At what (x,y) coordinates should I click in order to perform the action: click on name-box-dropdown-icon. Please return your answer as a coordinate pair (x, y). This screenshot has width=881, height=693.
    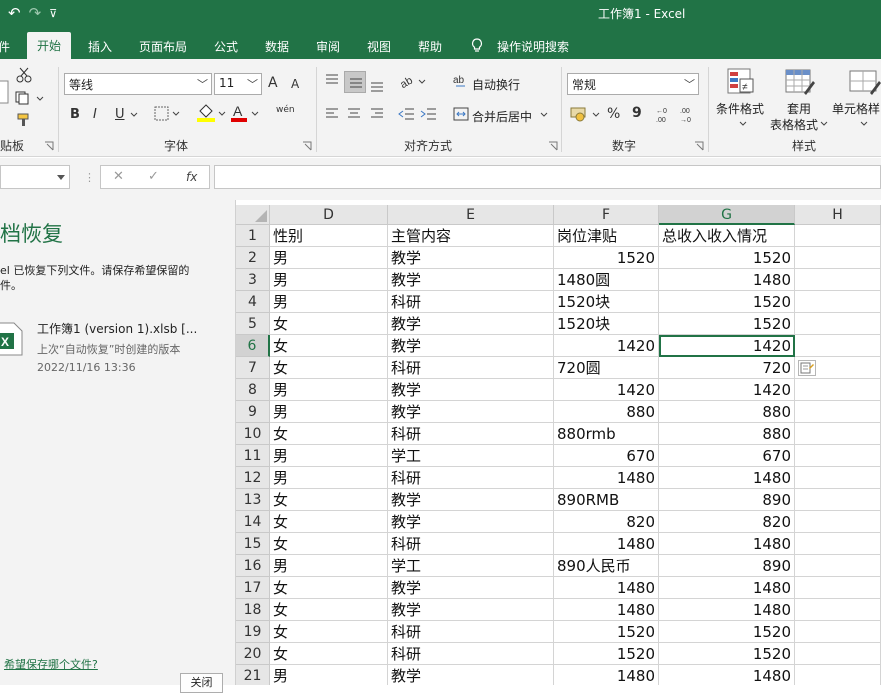
    Looking at the image, I should click on (61, 178).